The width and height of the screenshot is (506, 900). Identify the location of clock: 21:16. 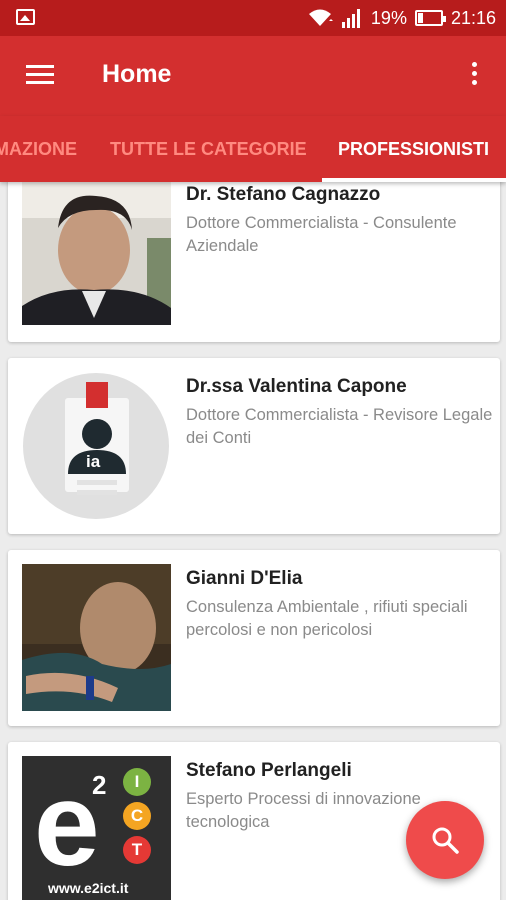
(473, 17).